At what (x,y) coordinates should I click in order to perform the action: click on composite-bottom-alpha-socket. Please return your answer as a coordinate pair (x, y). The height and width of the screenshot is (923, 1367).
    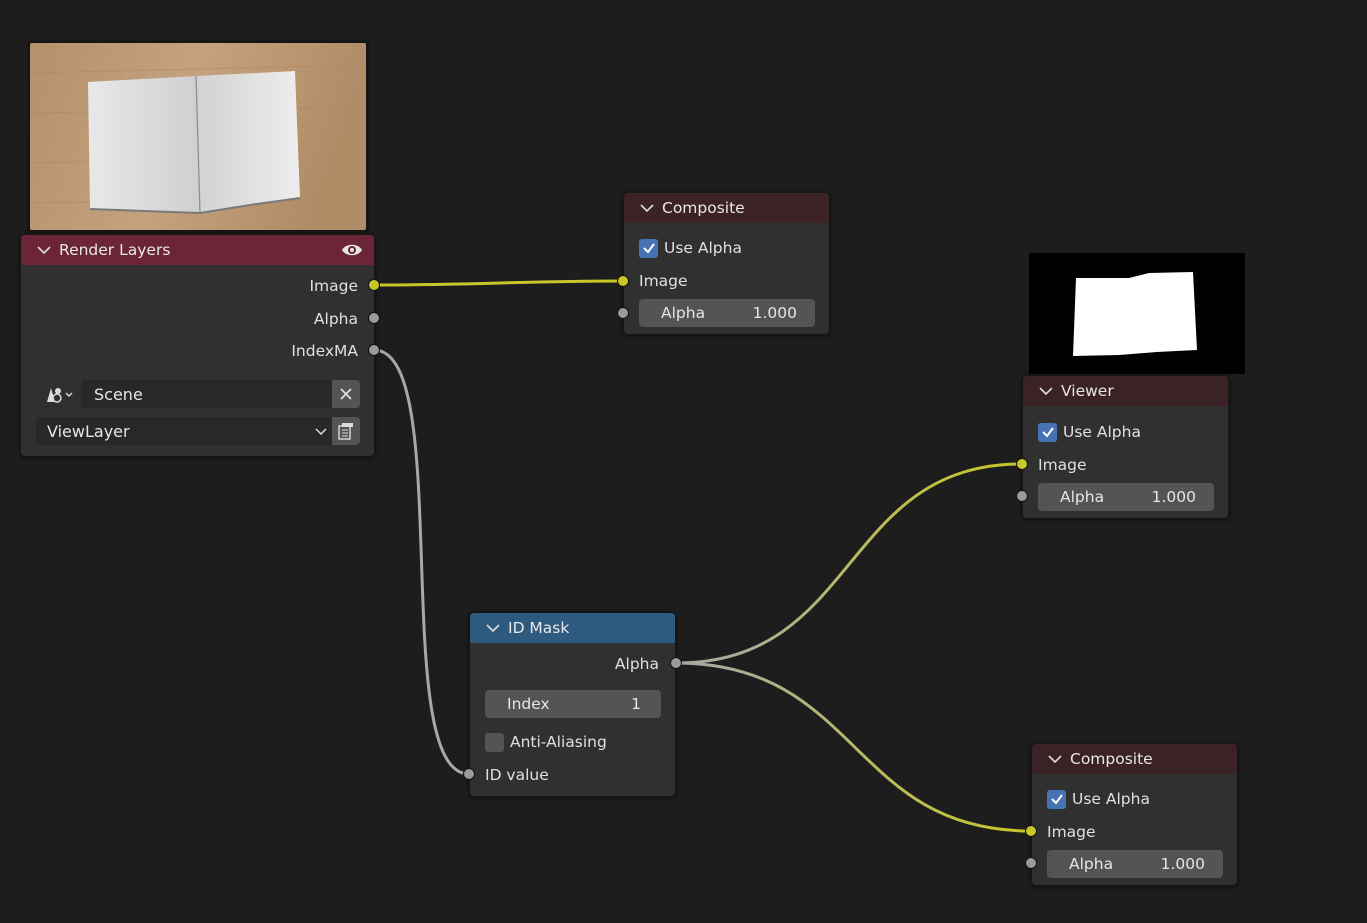
    Looking at the image, I should click on (1031, 863).